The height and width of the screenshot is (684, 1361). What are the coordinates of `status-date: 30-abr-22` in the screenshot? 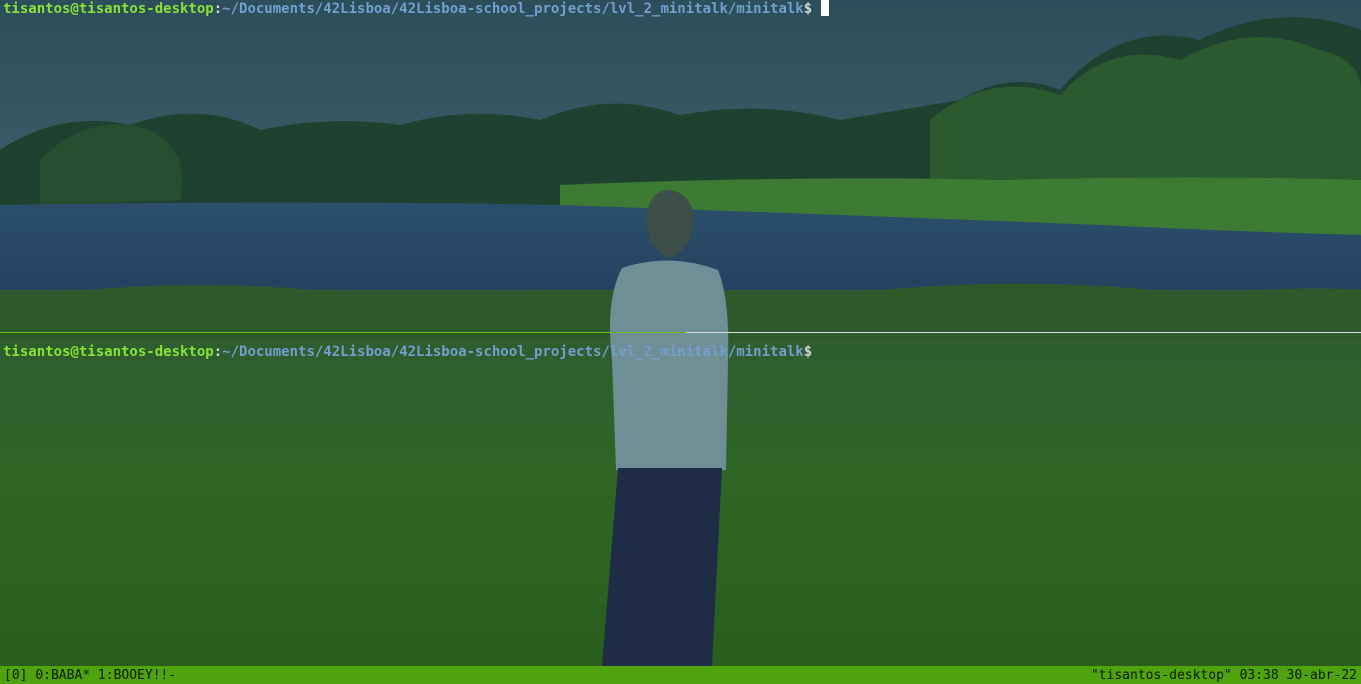 It's located at (1321, 675).